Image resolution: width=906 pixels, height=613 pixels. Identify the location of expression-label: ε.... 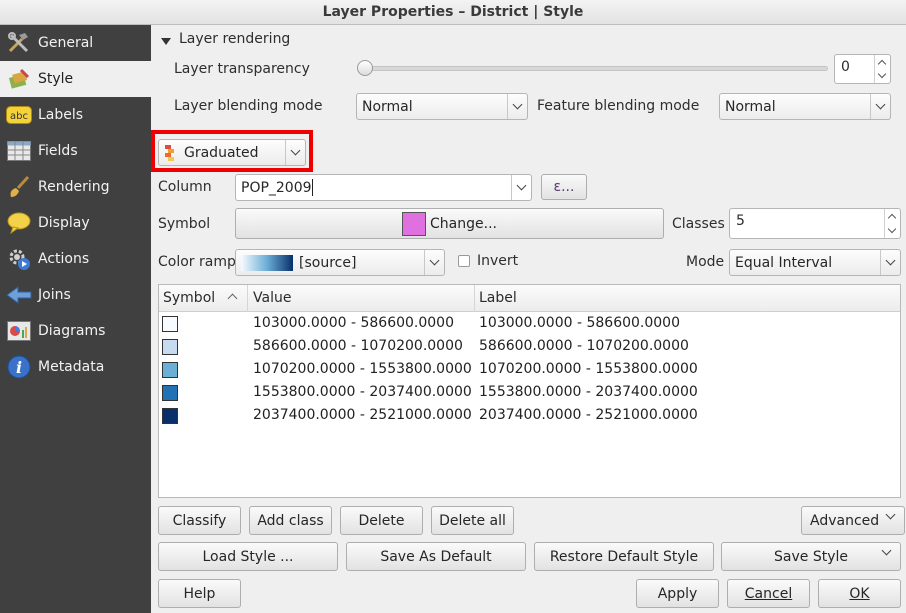
(564, 187).